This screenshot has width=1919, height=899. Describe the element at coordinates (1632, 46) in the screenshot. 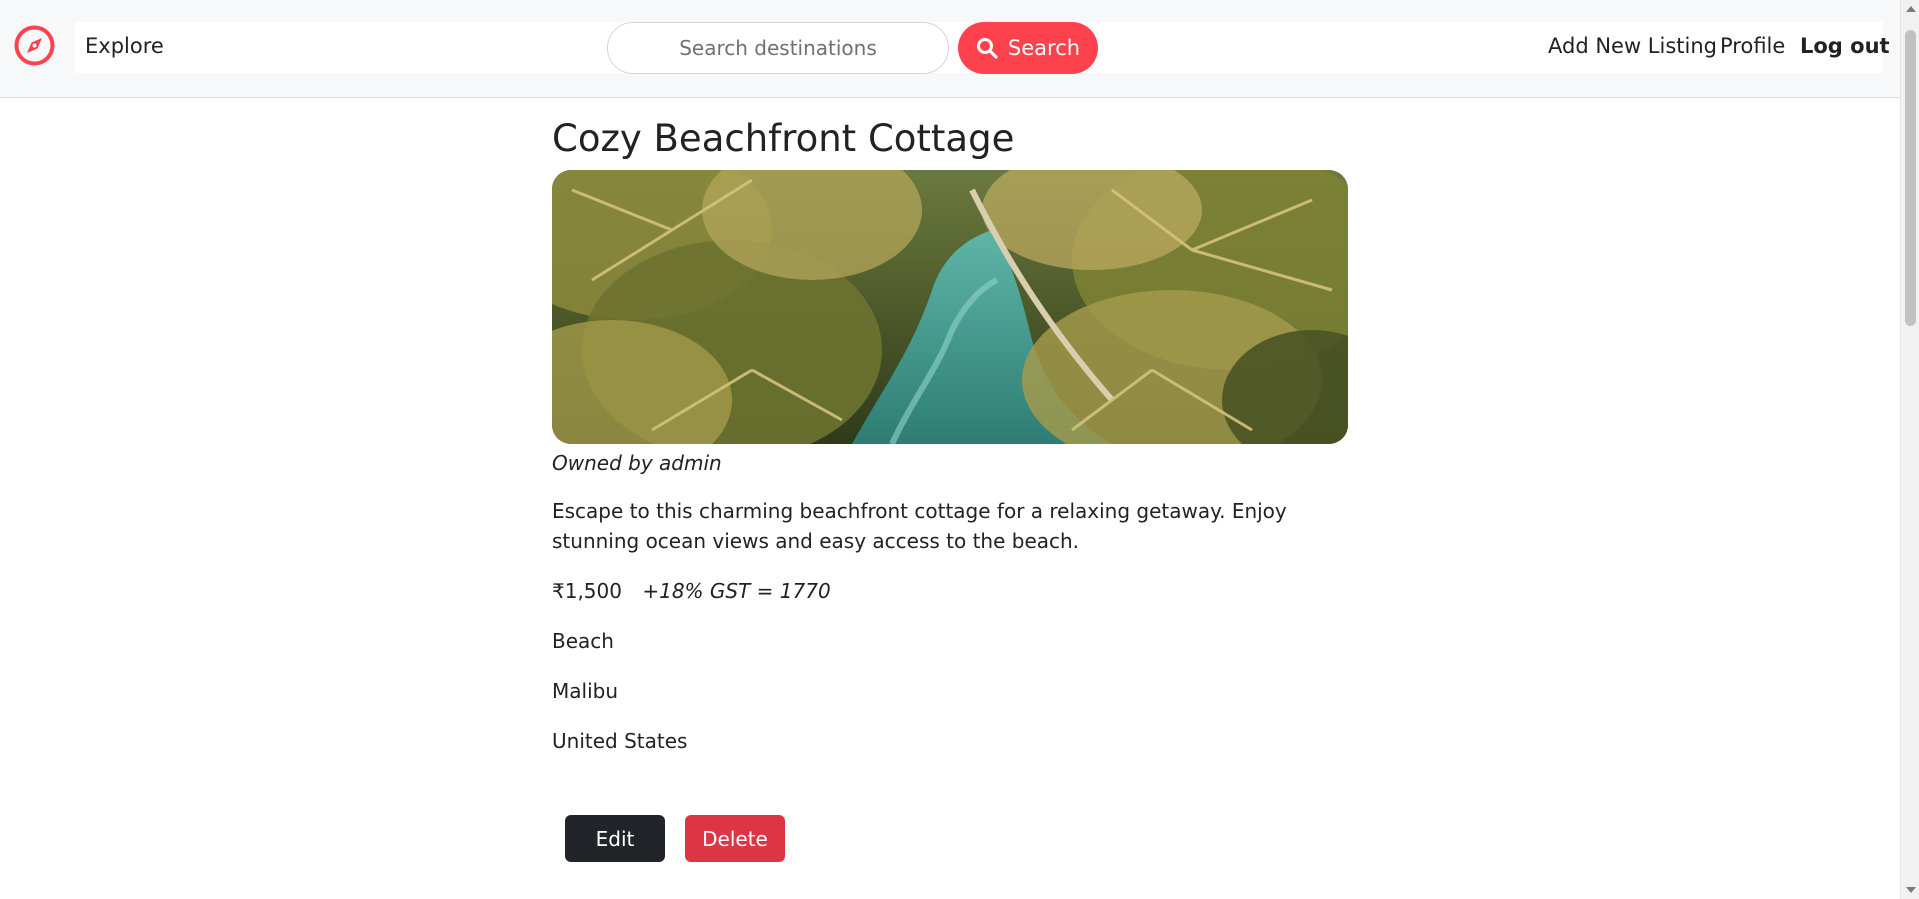

I see `add-new-listing-link: Add New Listing` at that location.